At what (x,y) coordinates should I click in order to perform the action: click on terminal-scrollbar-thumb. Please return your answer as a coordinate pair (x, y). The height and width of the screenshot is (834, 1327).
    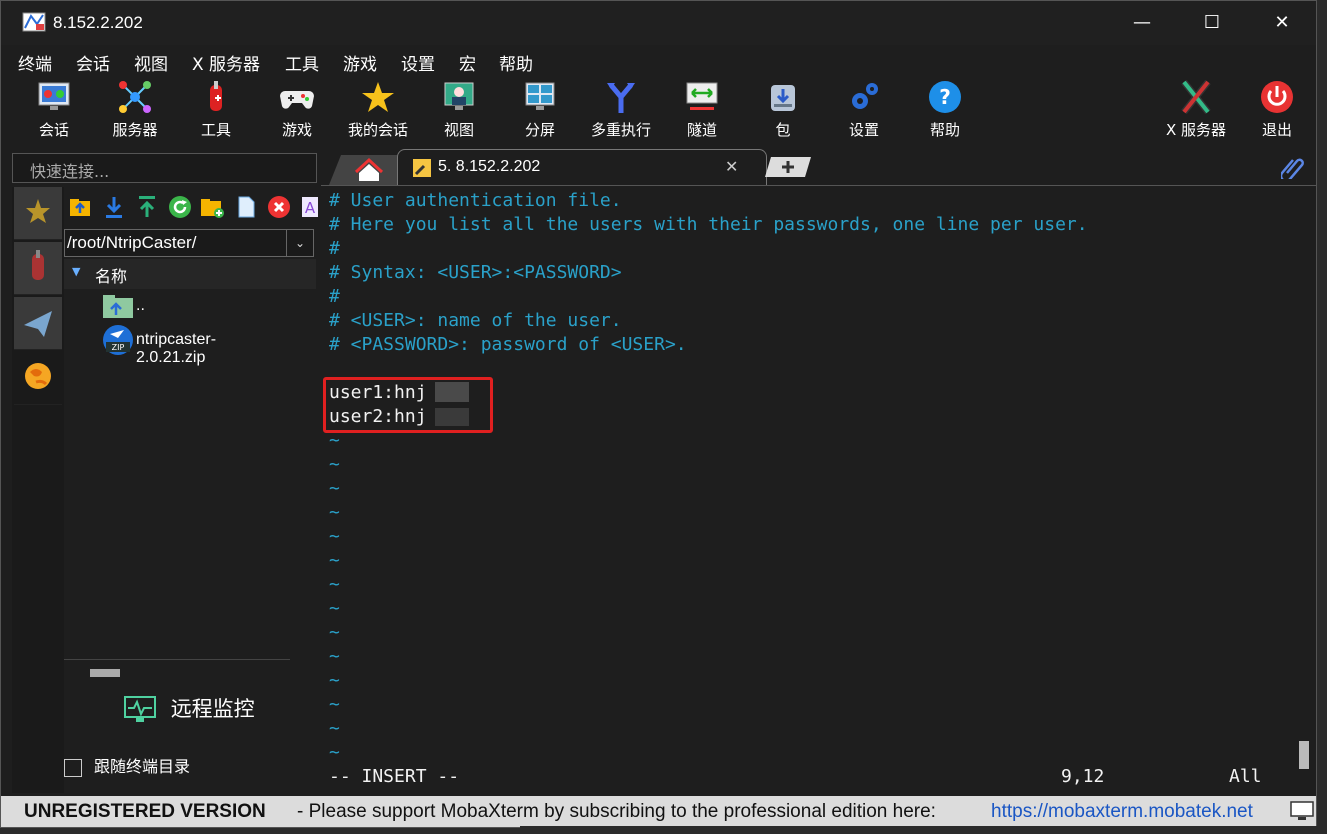
    Looking at the image, I should click on (1304, 755).